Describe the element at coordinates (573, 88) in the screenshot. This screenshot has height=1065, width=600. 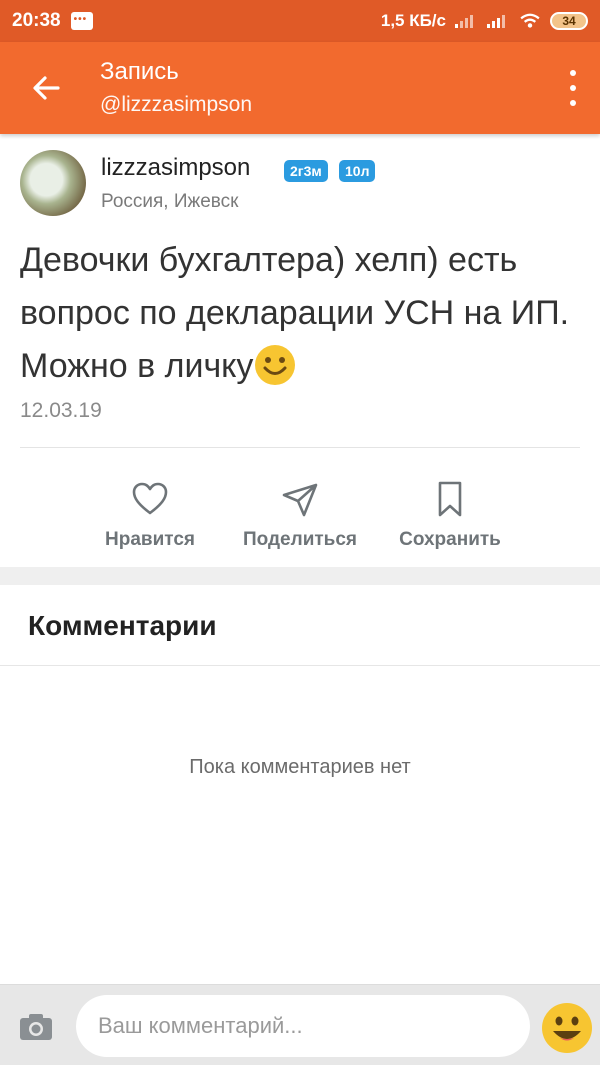
I see `more-menu-icon` at that location.